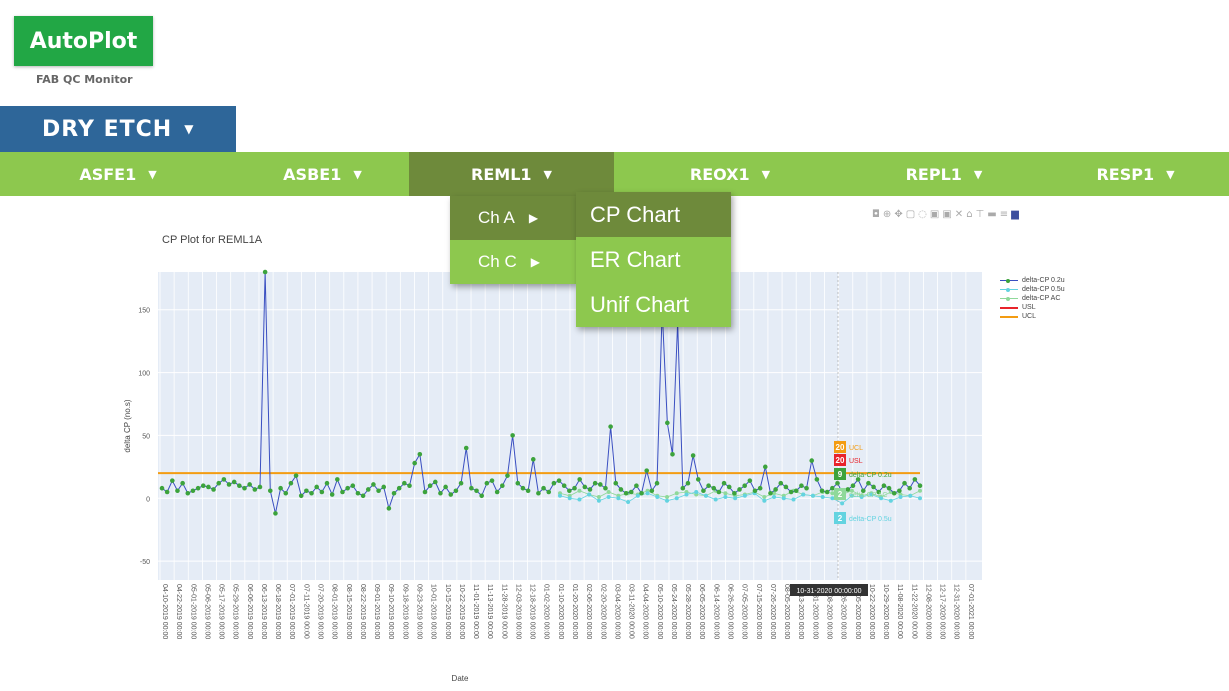  I want to click on x-tick-label: 06-18-2019 00:00, so click(277, 611).